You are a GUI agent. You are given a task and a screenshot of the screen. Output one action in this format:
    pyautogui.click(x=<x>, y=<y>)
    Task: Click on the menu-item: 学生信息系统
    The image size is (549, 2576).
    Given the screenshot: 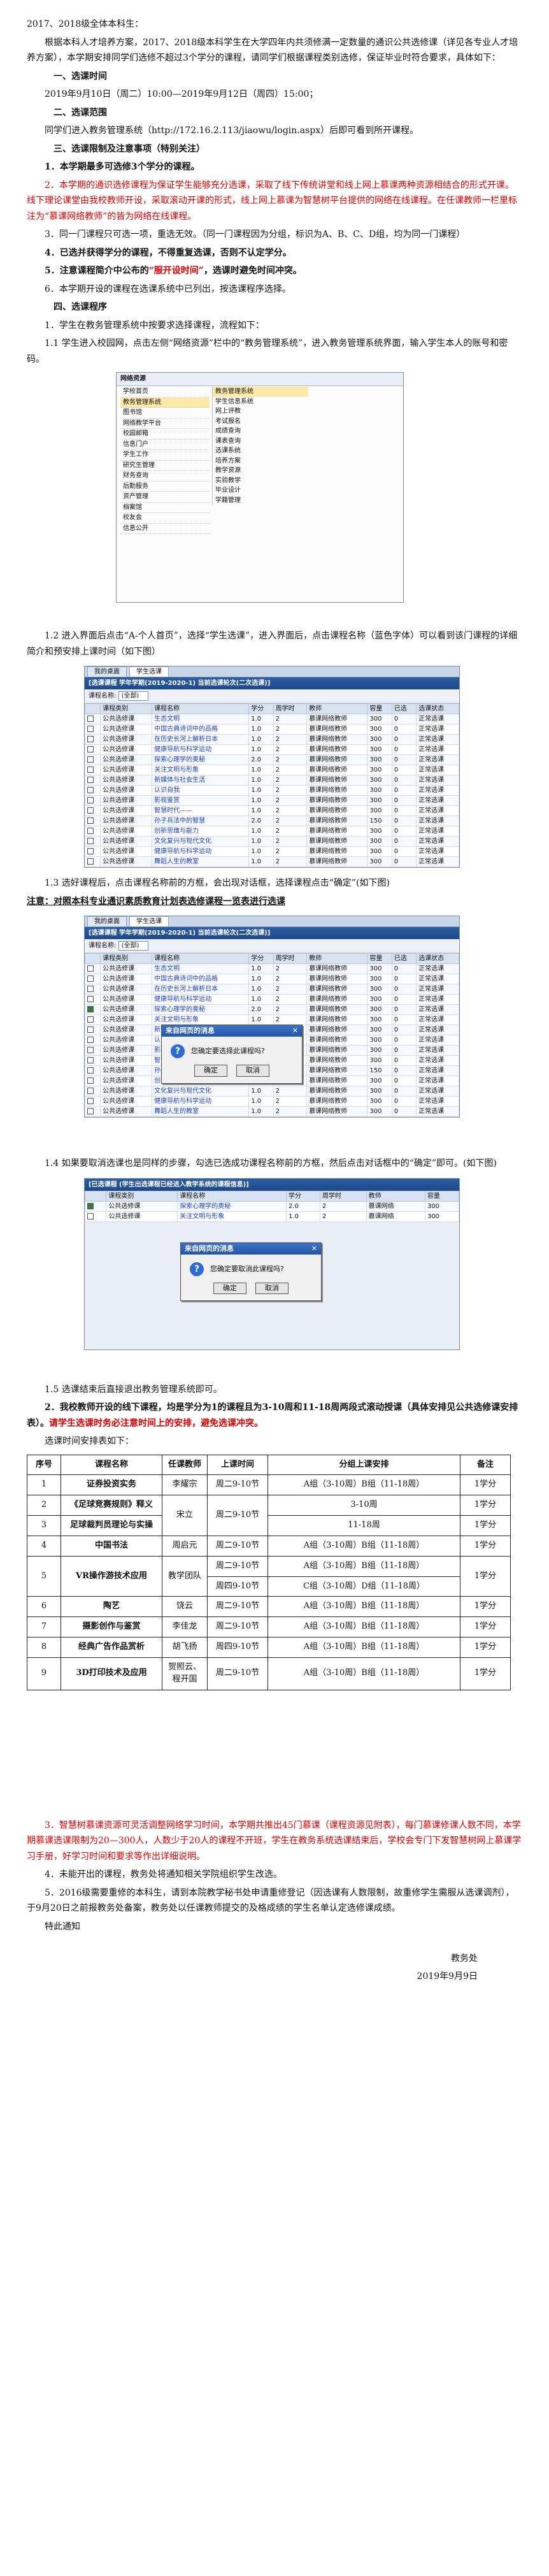 What is the action you would take?
    pyautogui.click(x=260, y=402)
    